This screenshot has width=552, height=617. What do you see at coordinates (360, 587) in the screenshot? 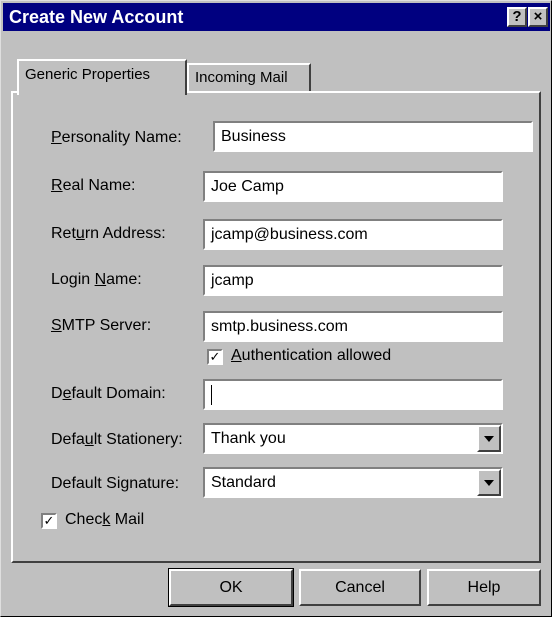
I see `cancel-button: Cancel` at bounding box center [360, 587].